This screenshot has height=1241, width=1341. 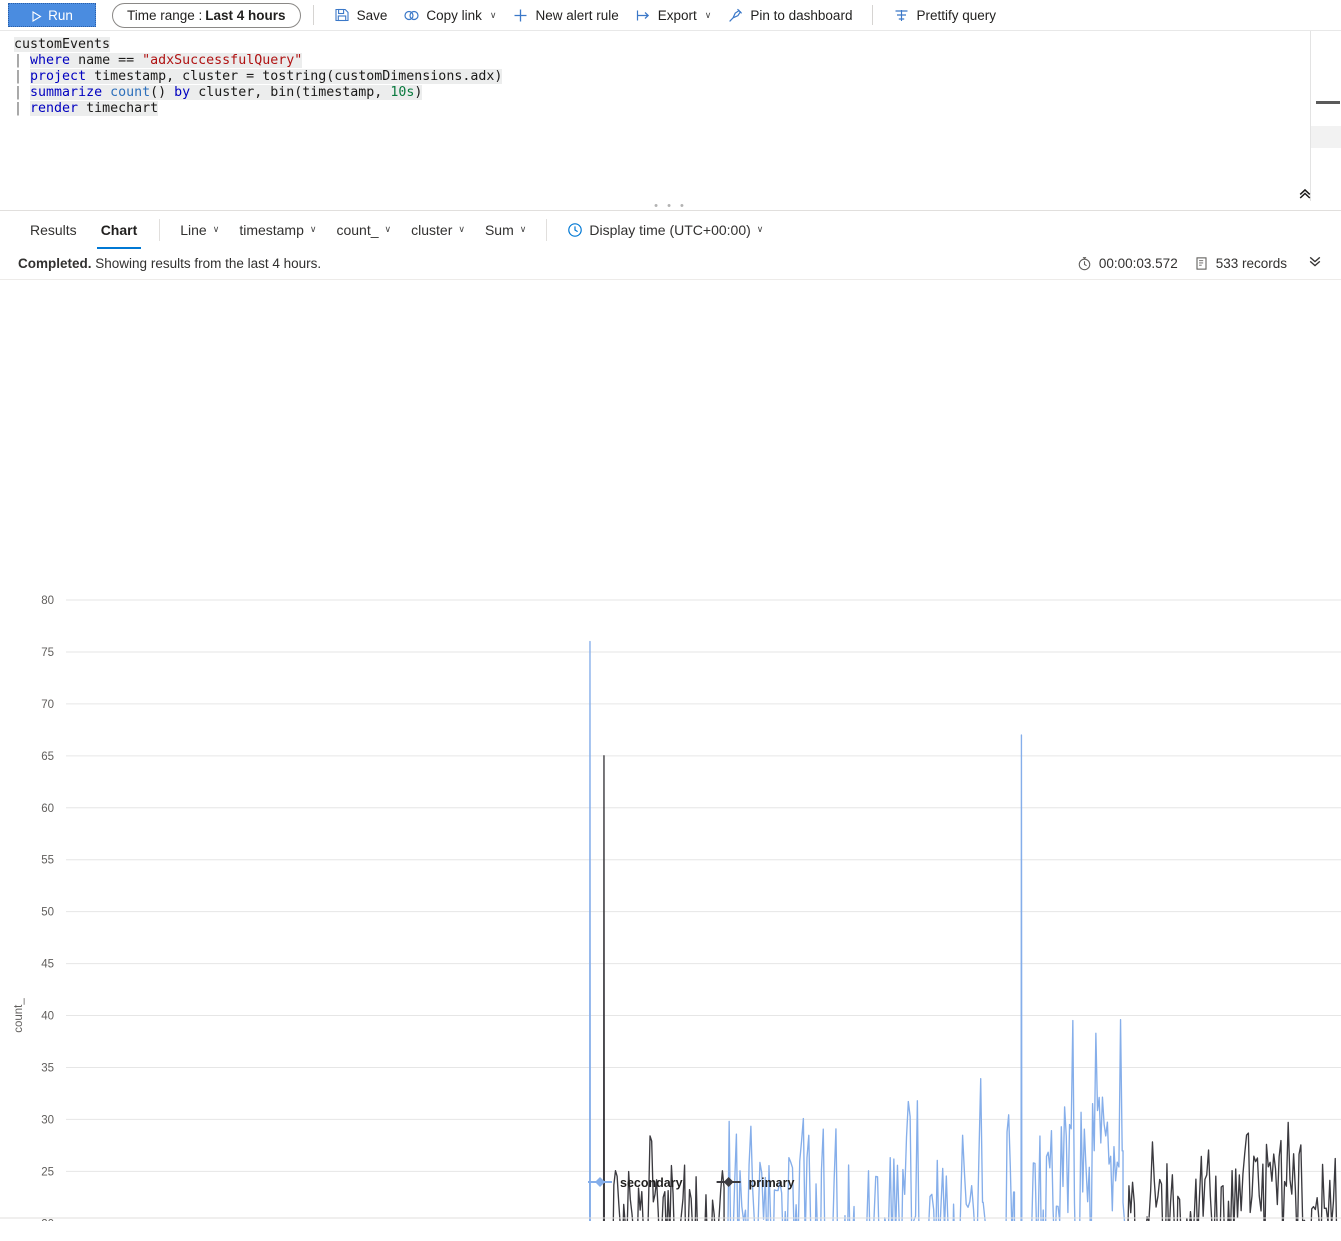 I want to click on chart-legend: secondary primary, so click(x=691, y=1183).